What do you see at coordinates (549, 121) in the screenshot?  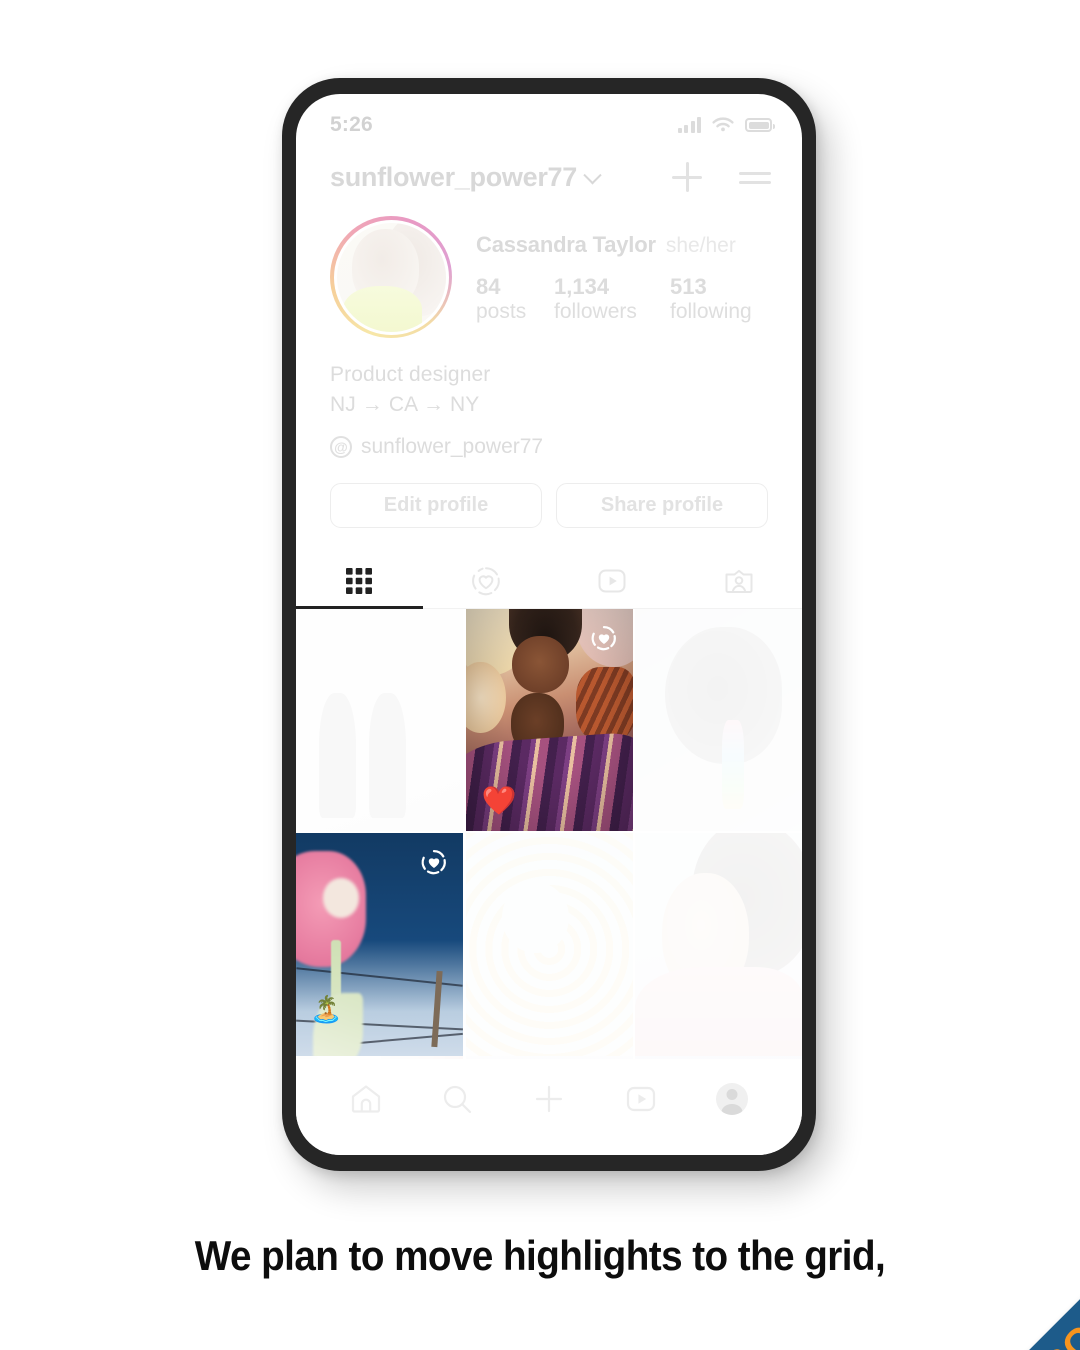 I see `status-bar: 5:26` at bounding box center [549, 121].